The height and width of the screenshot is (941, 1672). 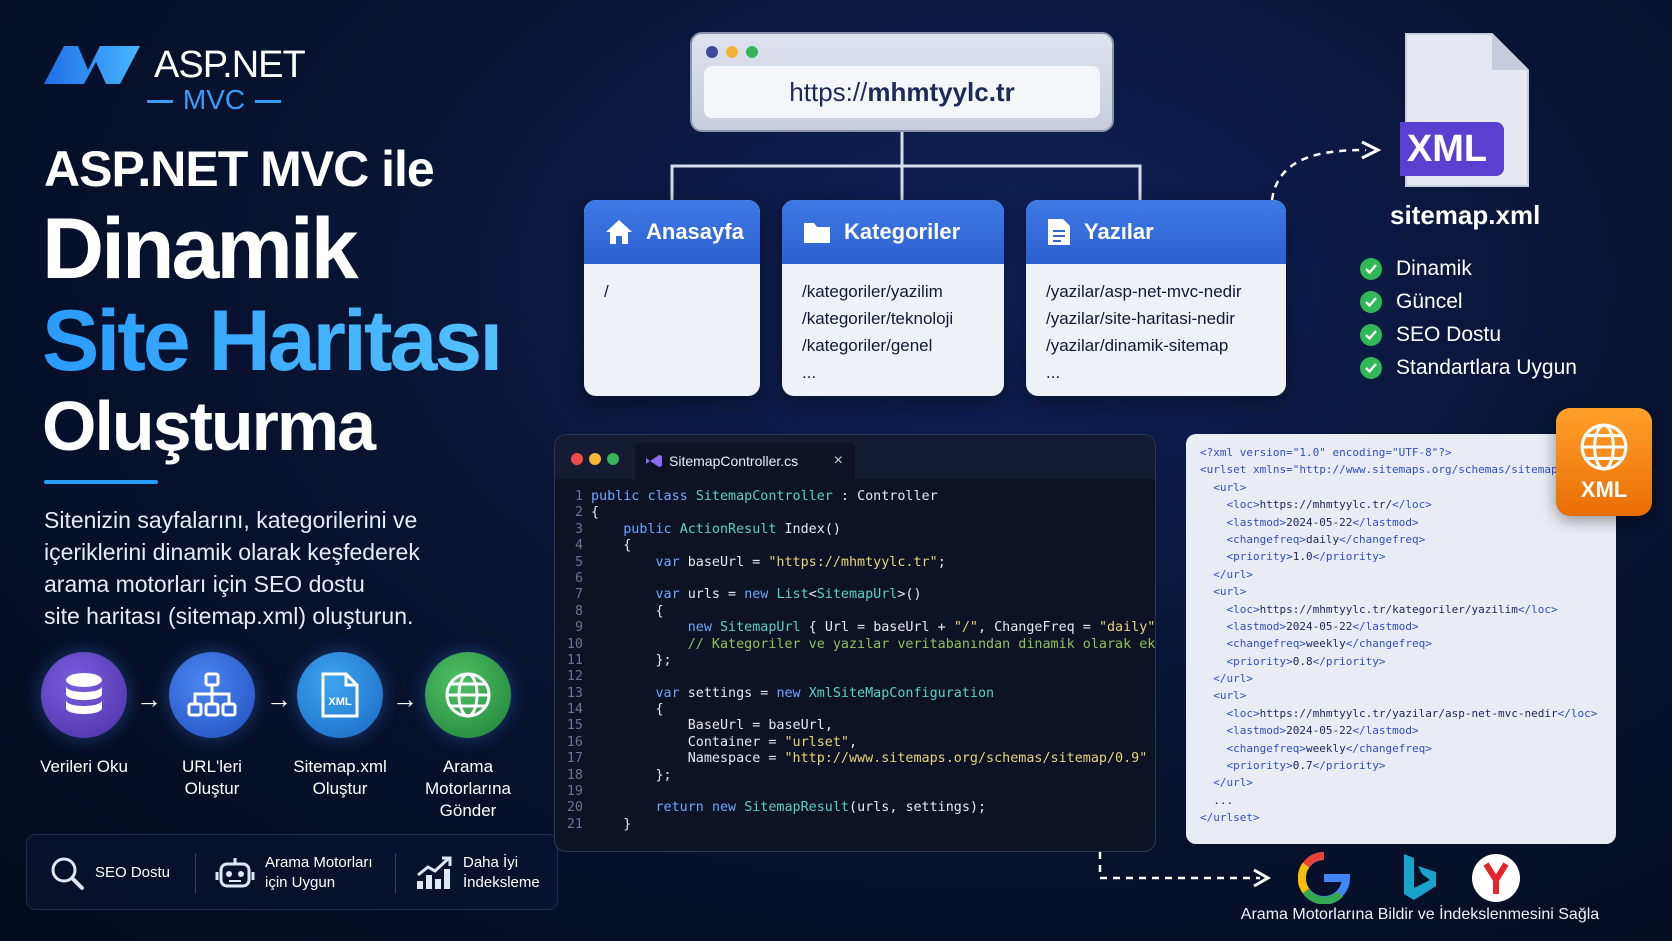 What do you see at coordinates (574, 792) in the screenshot?
I see `line-number: 19` at bounding box center [574, 792].